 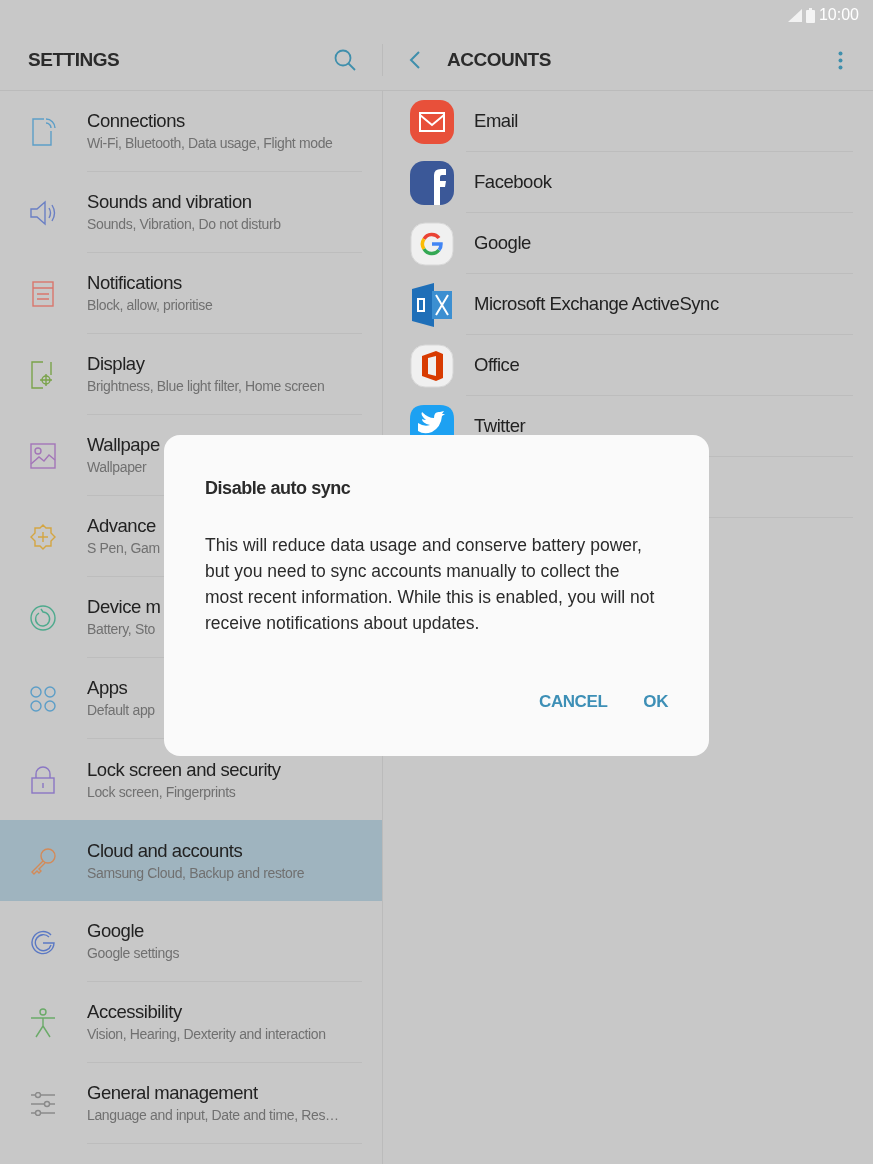 What do you see at coordinates (191, 941) in the screenshot?
I see `settings-item: Google Google settings` at bounding box center [191, 941].